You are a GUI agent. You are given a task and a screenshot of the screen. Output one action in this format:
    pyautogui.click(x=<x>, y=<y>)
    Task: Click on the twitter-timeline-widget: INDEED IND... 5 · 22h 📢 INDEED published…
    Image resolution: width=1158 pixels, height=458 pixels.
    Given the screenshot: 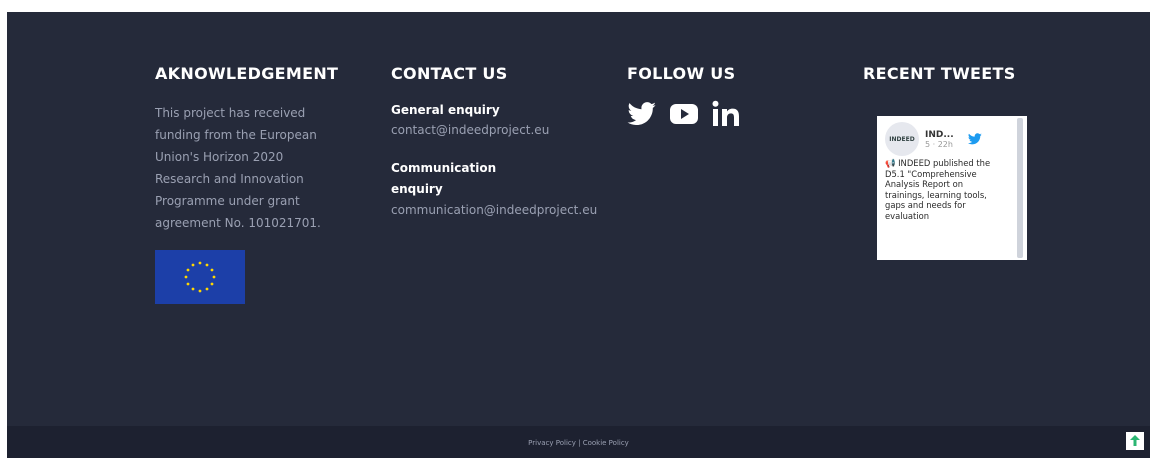 What is the action you would take?
    pyautogui.click(x=952, y=188)
    